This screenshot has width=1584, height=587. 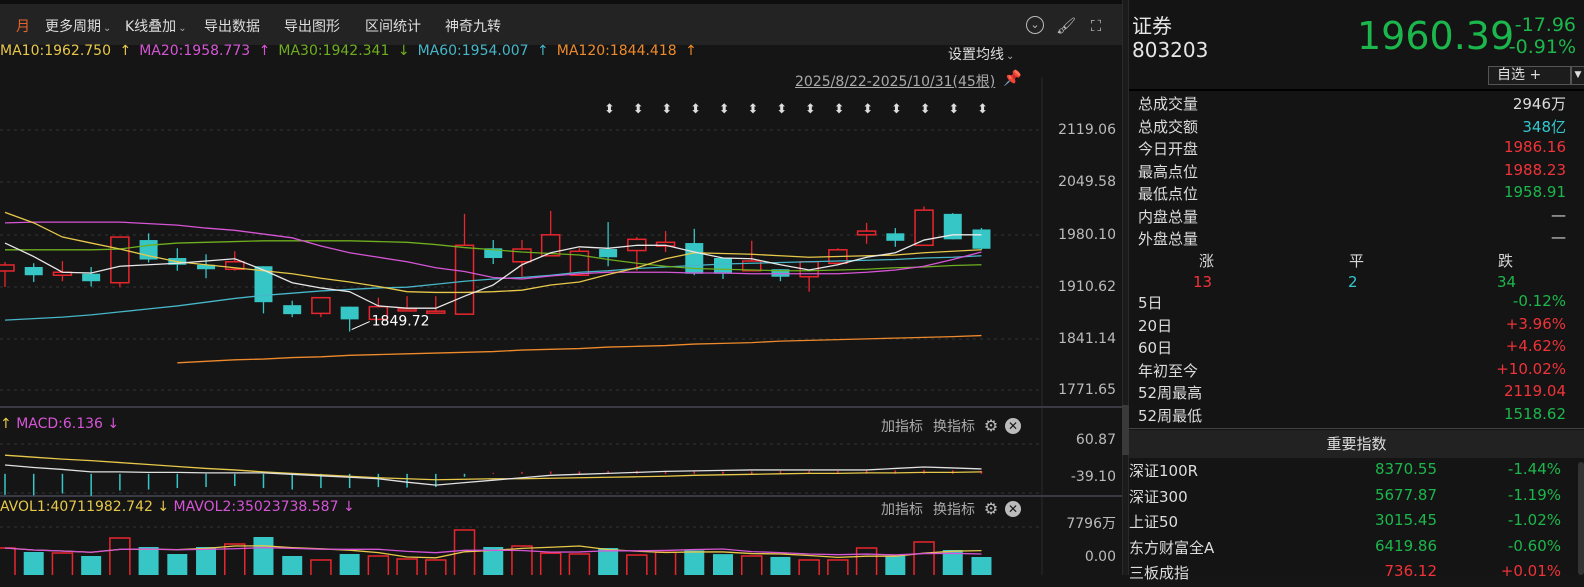 I want to click on ma-legend-item: MA120:1844.418 ↑, so click(x=629, y=51).